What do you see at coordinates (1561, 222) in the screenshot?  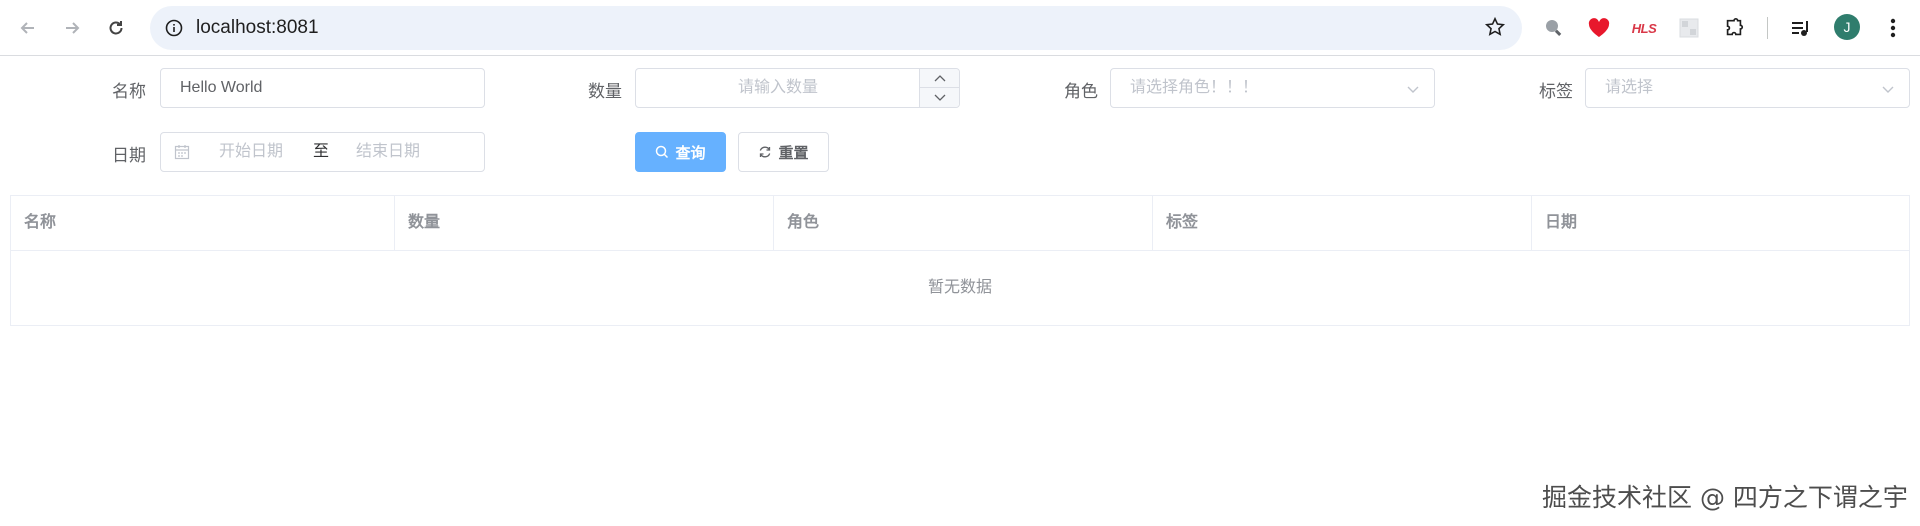 I see `column-header-date: 日期` at bounding box center [1561, 222].